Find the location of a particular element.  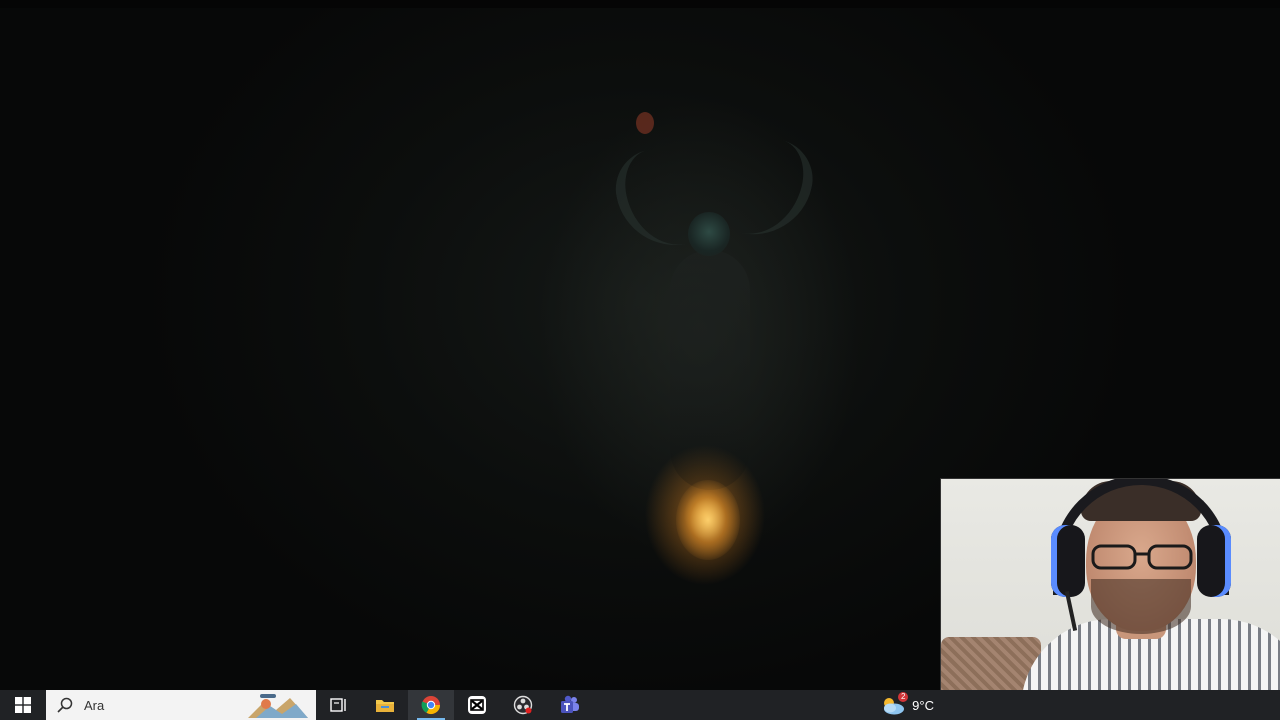

system-tray: 2 9°C is located at coordinates (907, 705).